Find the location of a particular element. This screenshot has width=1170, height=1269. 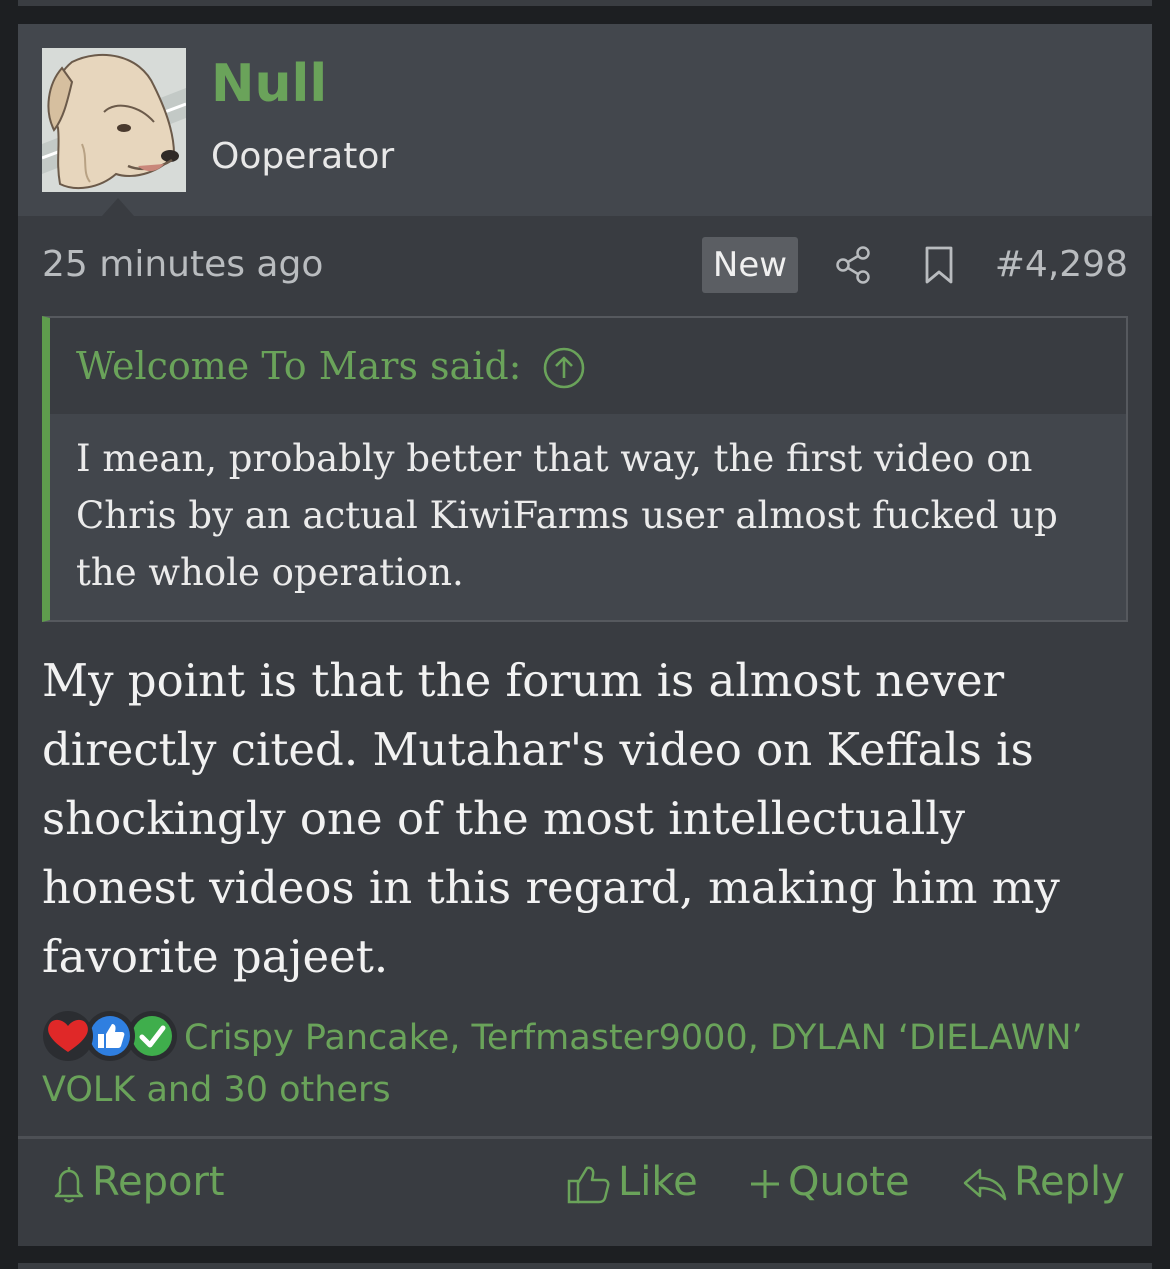

user-title: Ooperator is located at coordinates (303, 156).